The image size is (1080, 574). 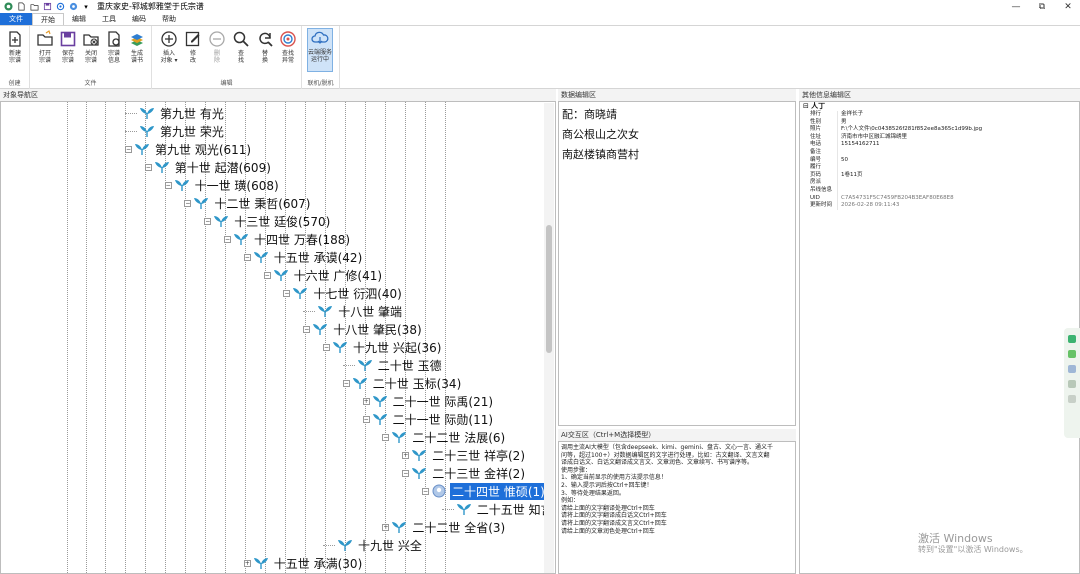 What do you see at coordinates (175, 131) in the screenshot?
I see `tree-node: 第九世 荣光` at bounding box center [175, 131].